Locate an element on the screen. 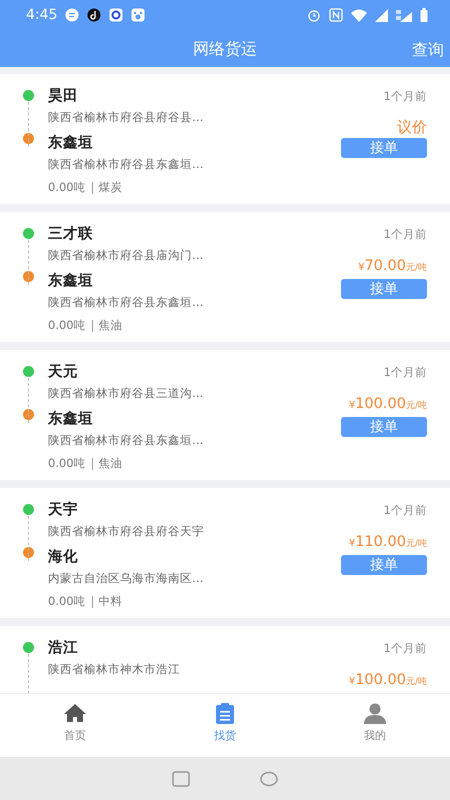  cargo-type: 煤炭 is located at coordinates (110, 187).